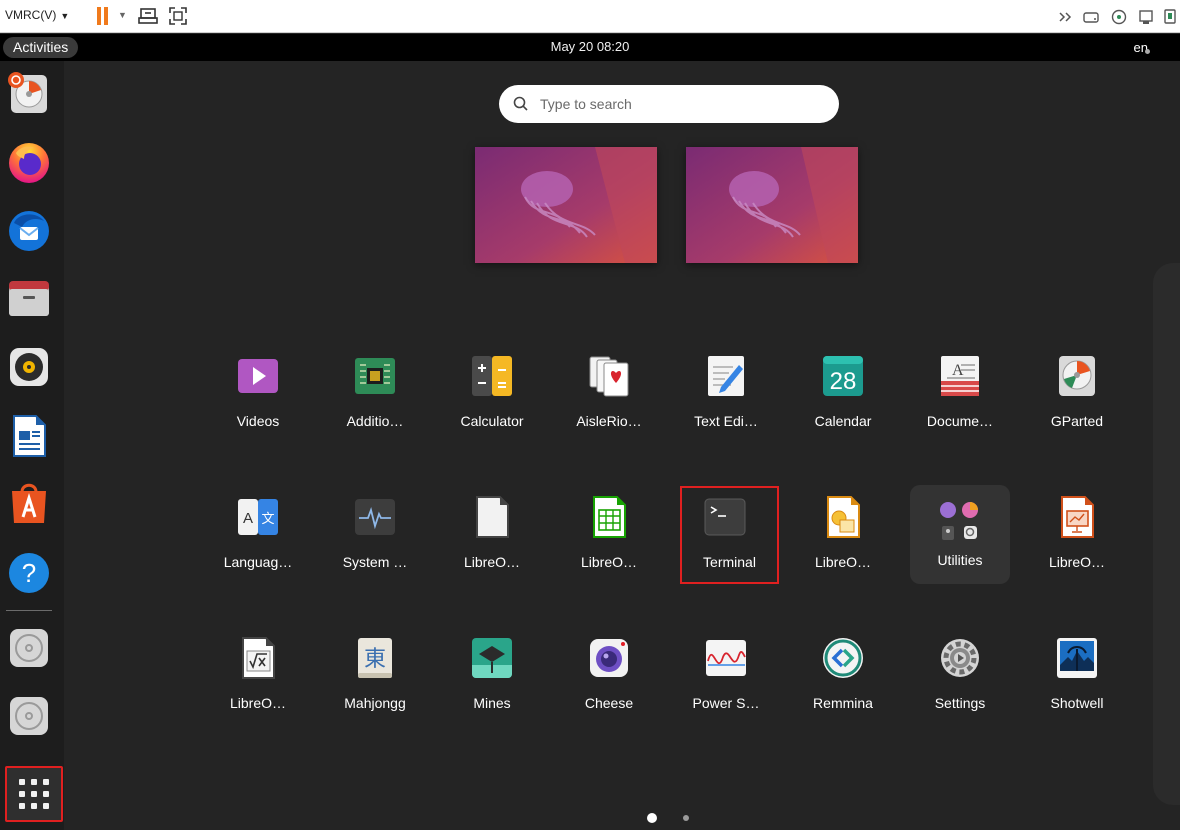 The image size is (1180, 830). I want to click on mines-icon, so click(492, 658).